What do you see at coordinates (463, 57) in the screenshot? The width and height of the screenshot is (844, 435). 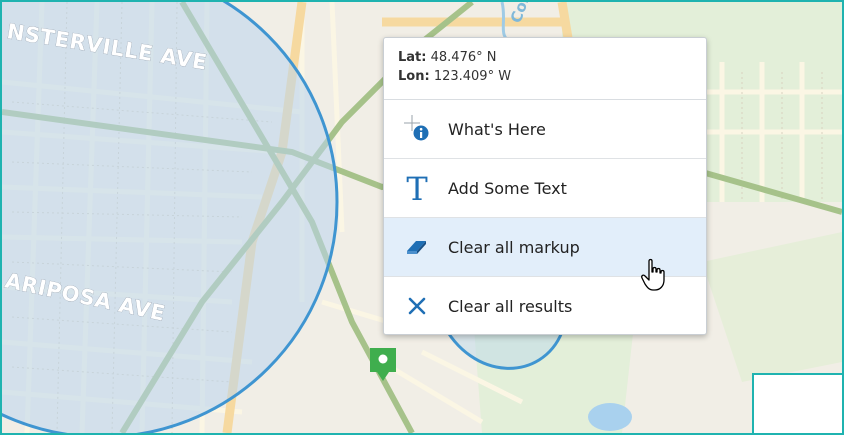 I see `lat-value: 48.476° N` at bounding box center [463, 57].